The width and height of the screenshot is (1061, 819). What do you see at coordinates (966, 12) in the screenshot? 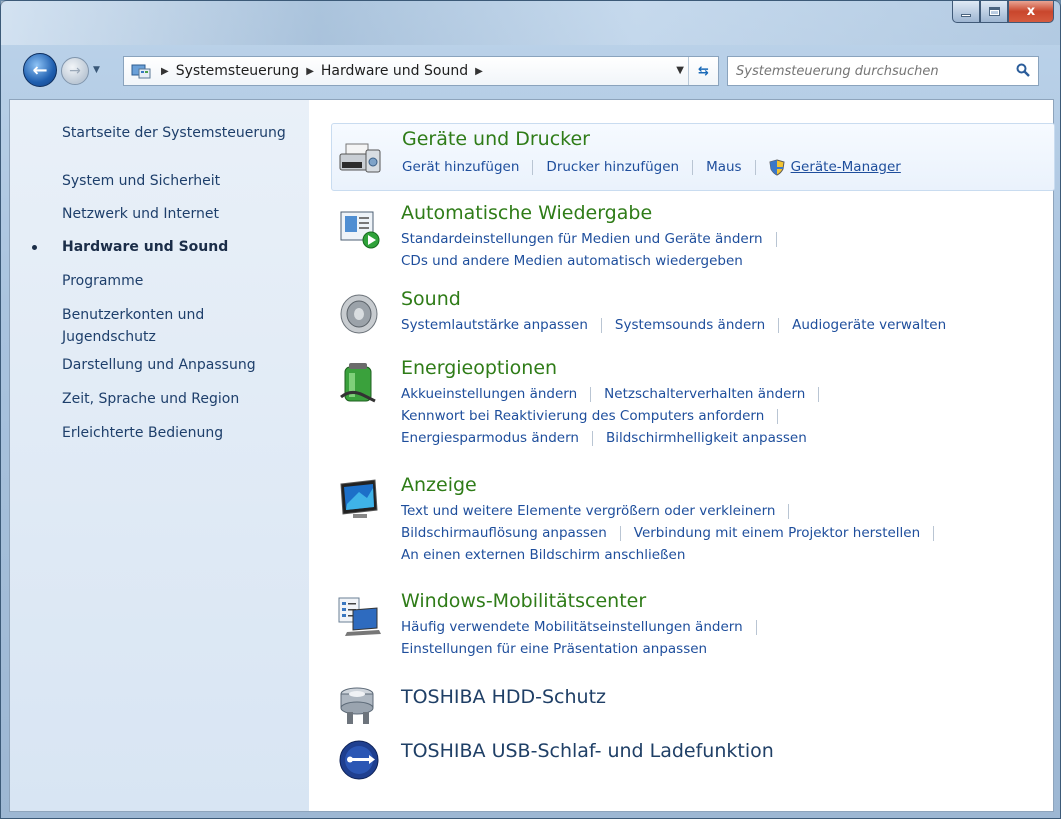
I see `minimize-button` at bounding box center [966, 12].